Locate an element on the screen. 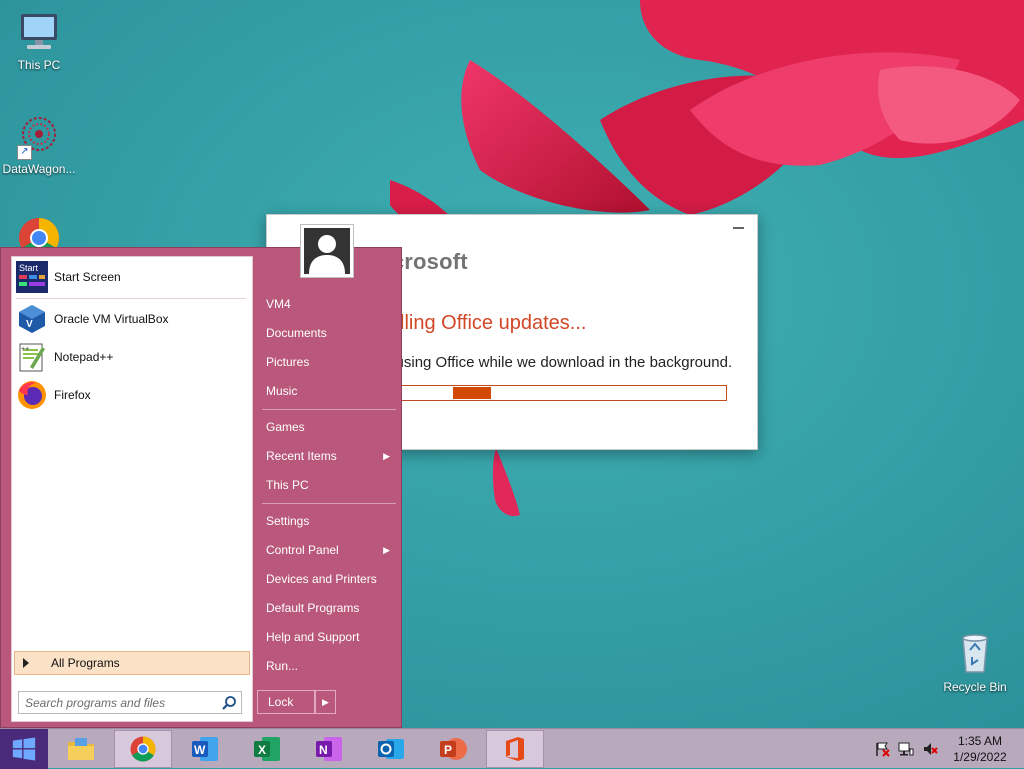 This screenshot has width=1024, height=769. taskbar-powerpoint: P is located at coordinates (453, 749).